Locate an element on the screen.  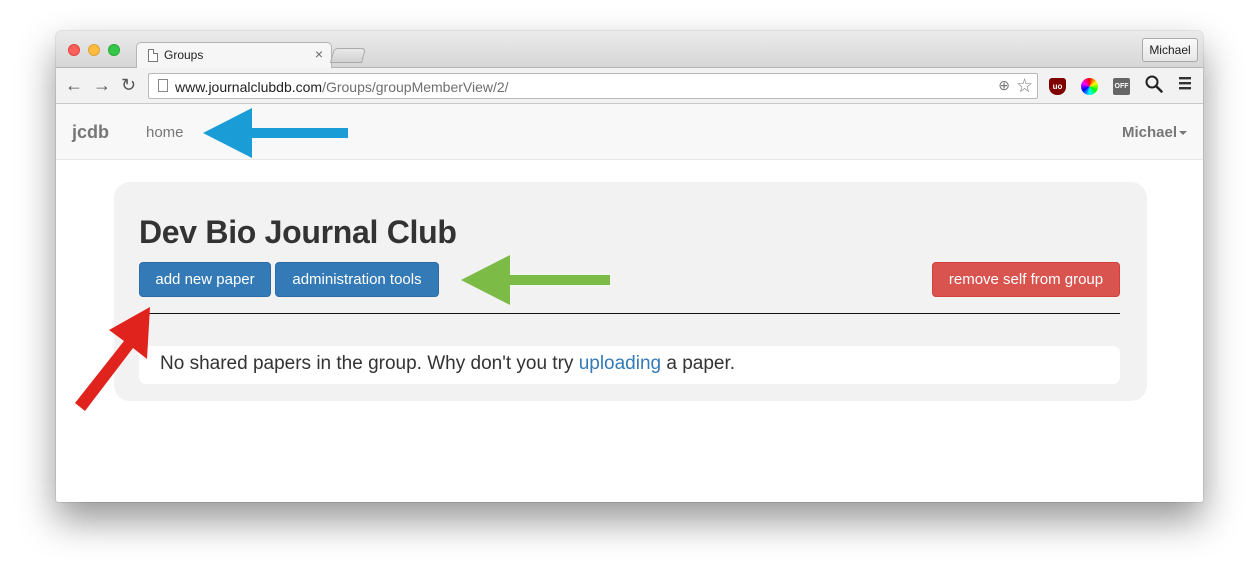
blue-arrow-icon is located at coordinates (275, 133).